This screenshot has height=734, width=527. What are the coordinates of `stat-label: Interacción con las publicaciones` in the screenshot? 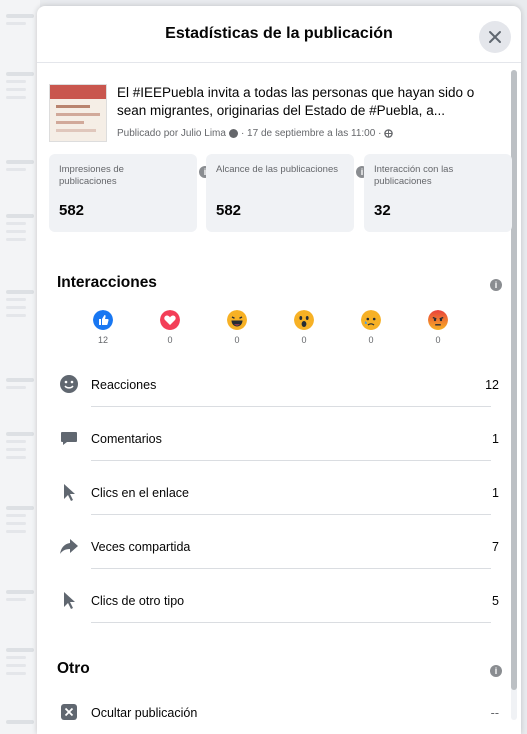 It's located at (414, 175).